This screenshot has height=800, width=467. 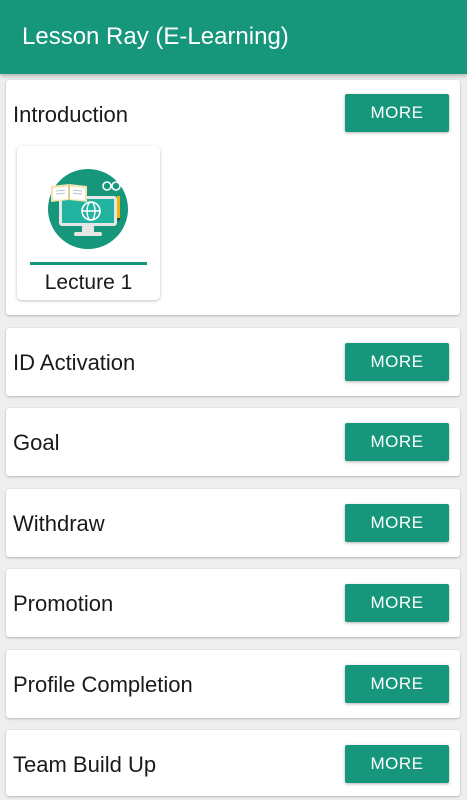 What do you see at coordinates (233, 763) in the screenshot?
I see `section-card-team-build-up: Team Build Up MORE` at bounding box center [233, 763].